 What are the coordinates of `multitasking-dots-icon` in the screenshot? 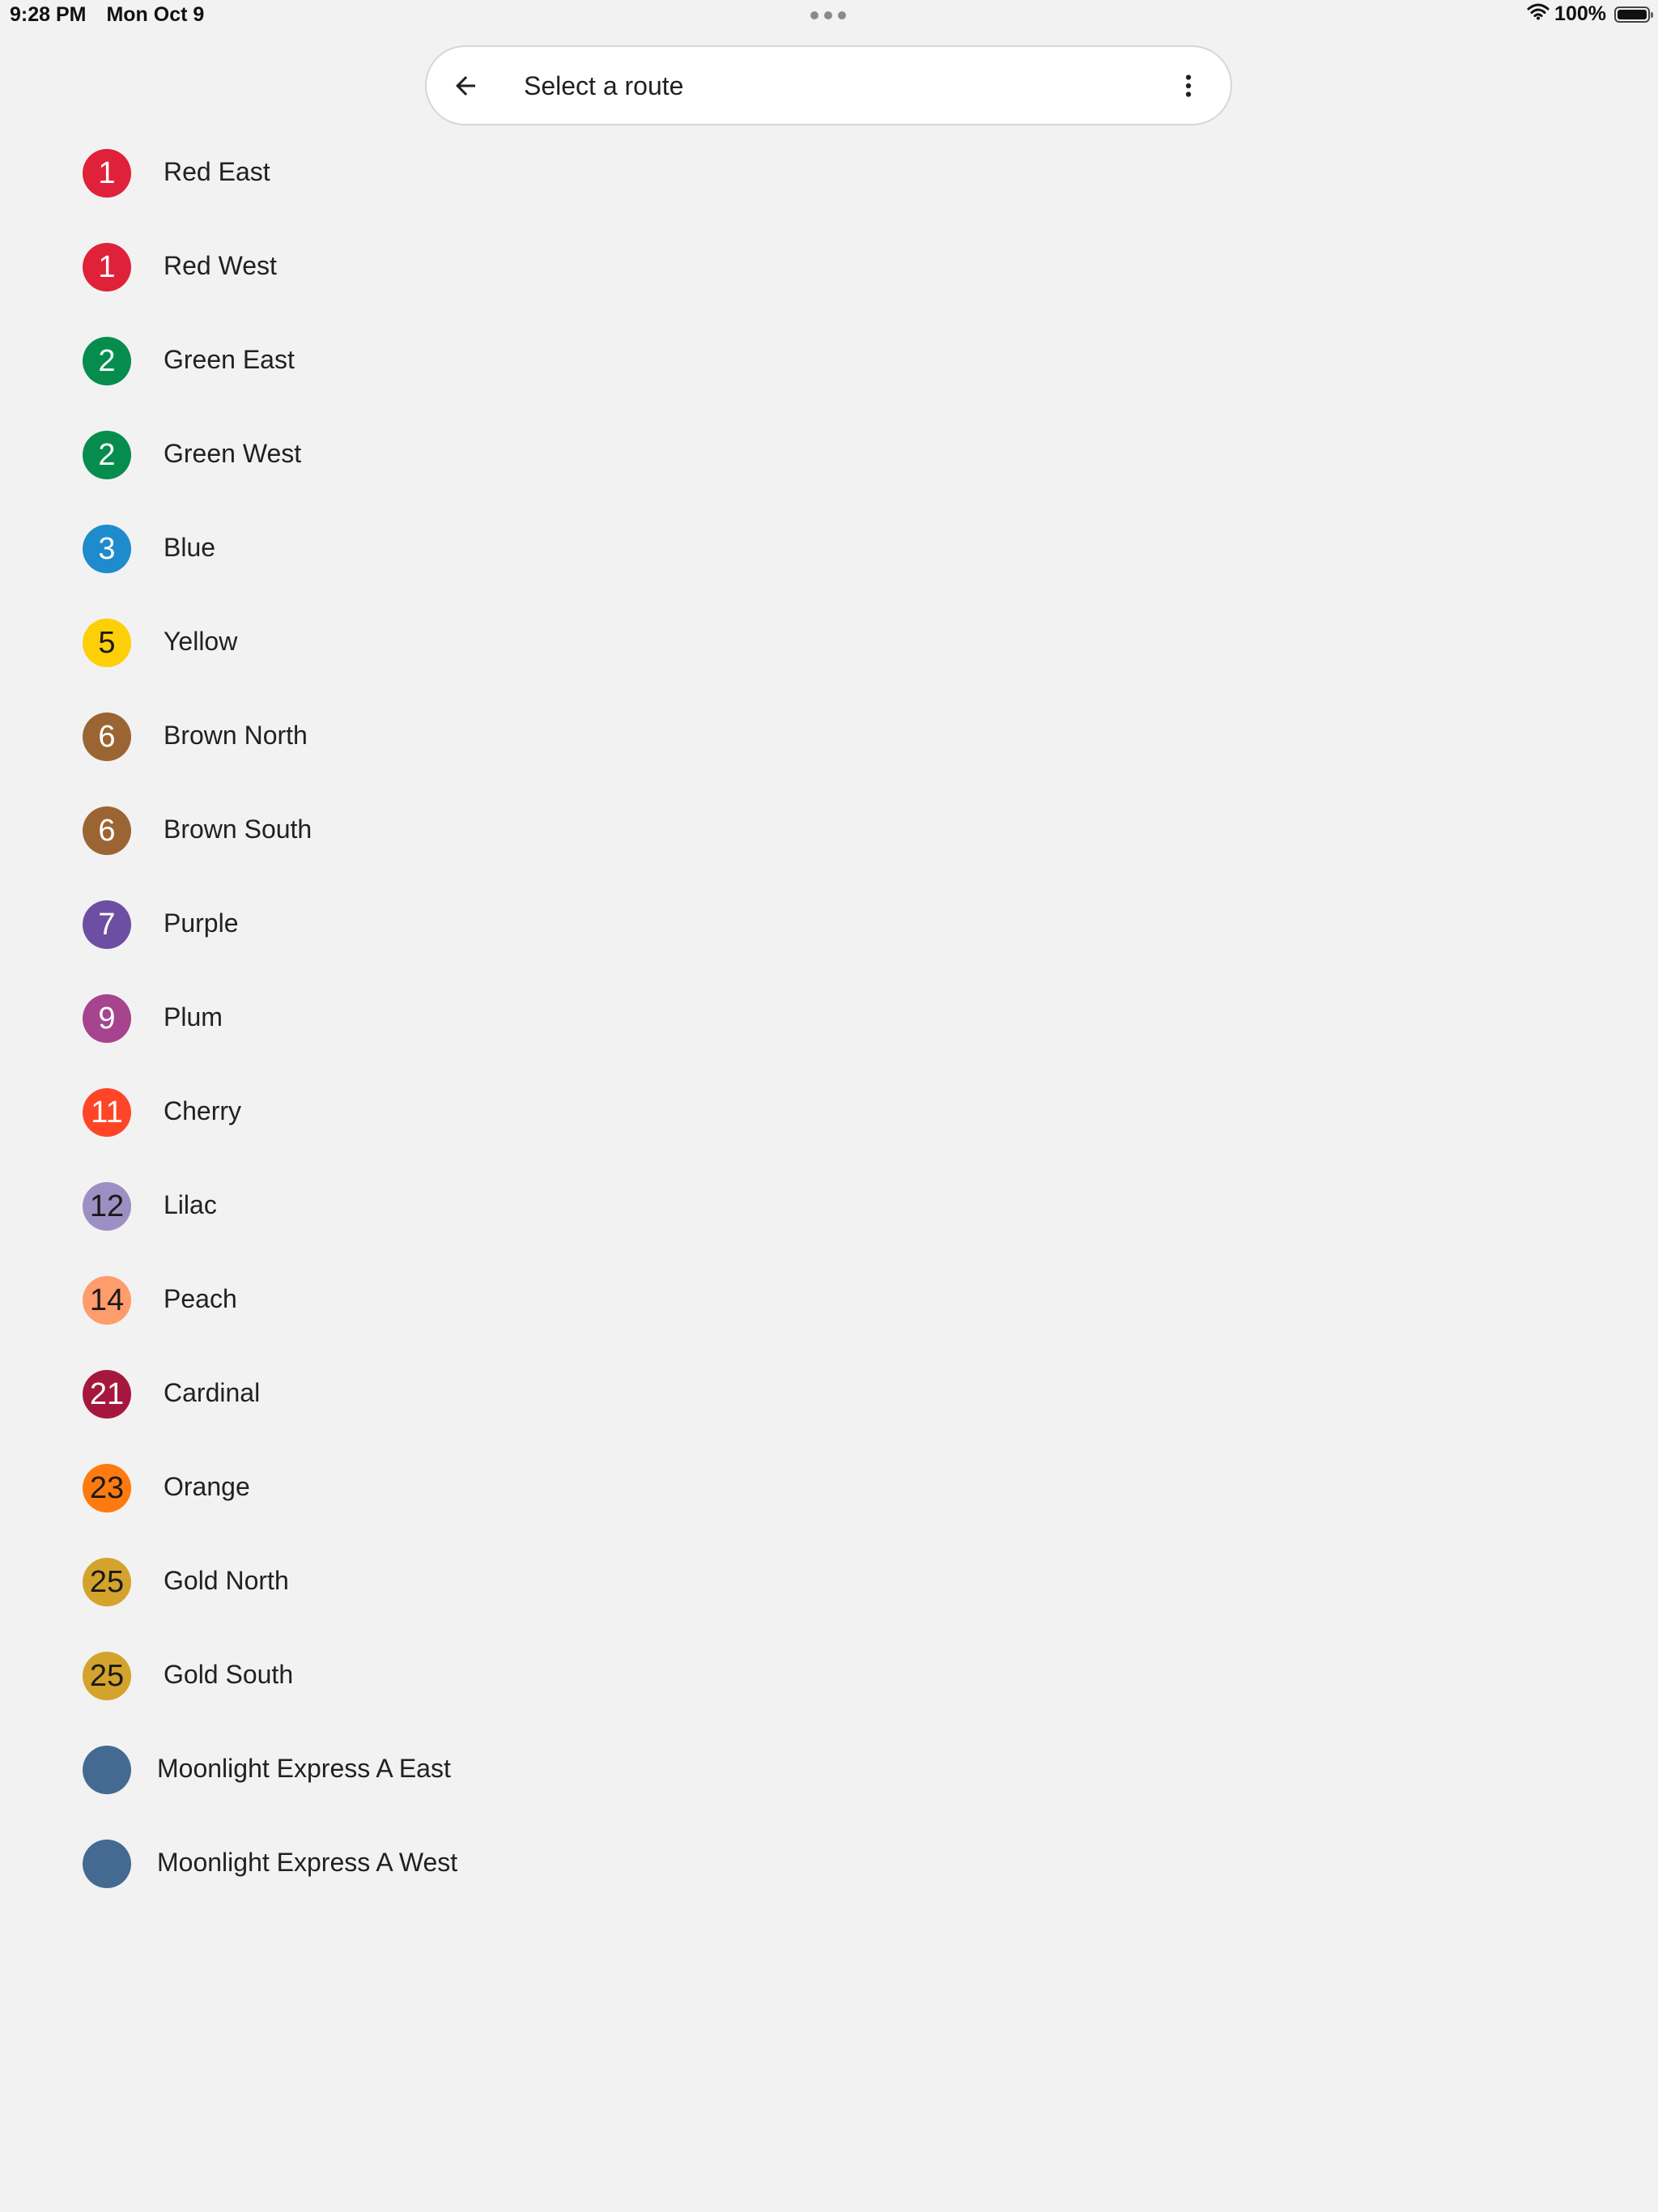 It's located at (828, 15).